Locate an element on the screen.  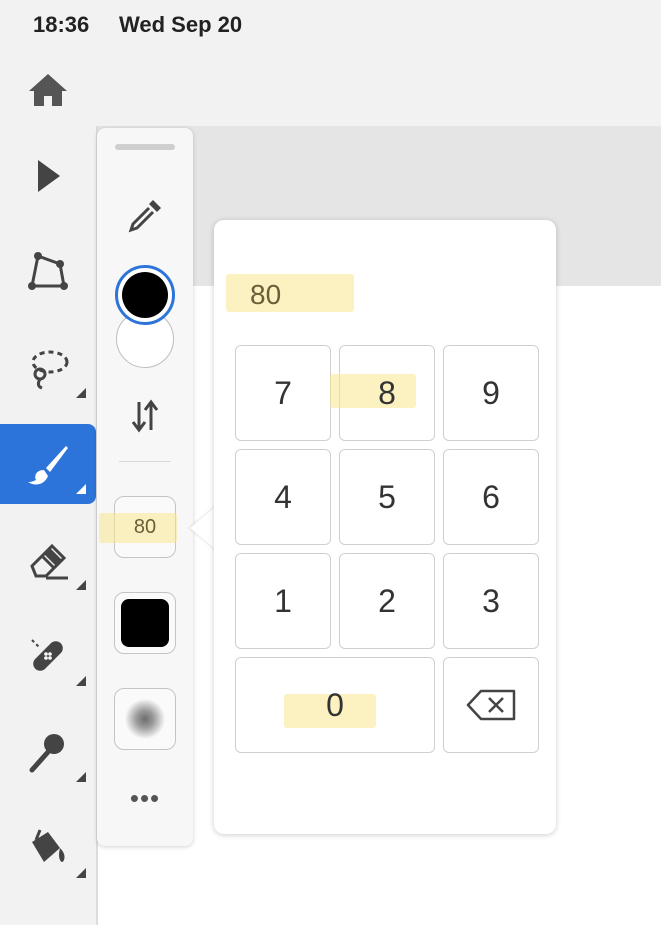
foreground-color-fill is located at coordinates (145, 295).